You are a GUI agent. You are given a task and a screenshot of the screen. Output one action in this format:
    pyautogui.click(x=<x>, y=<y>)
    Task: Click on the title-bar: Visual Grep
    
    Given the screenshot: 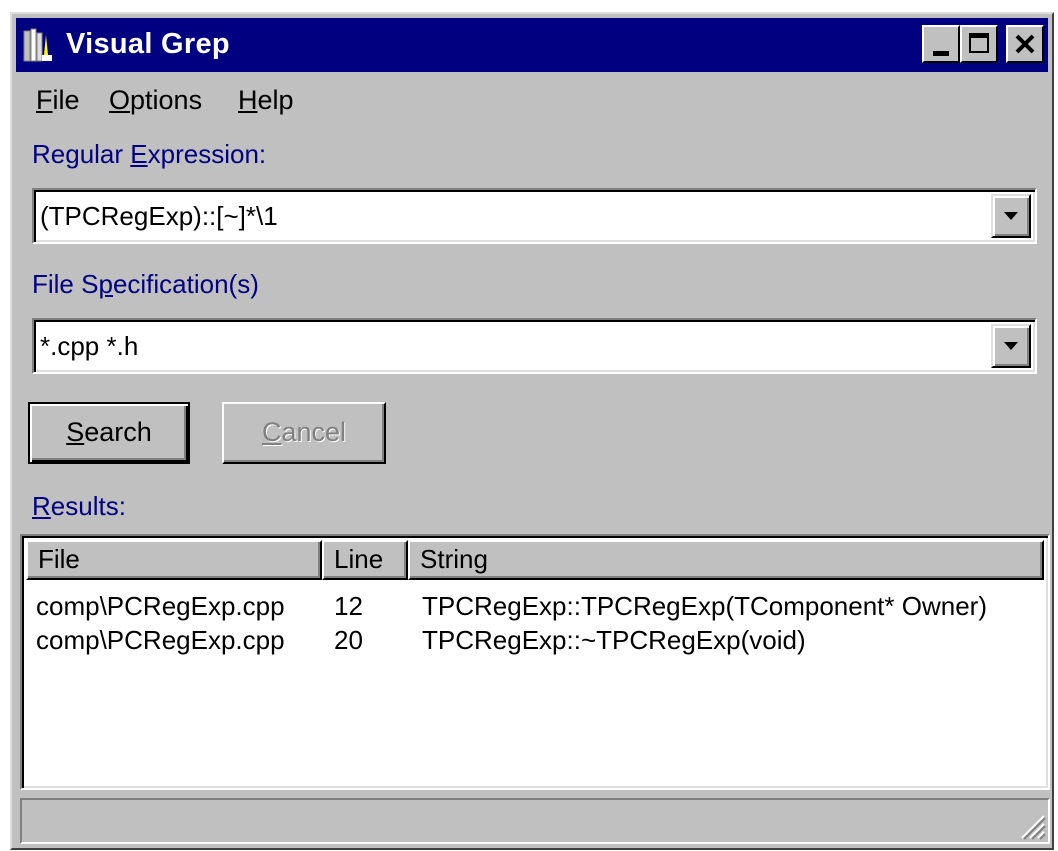 What is the action you would take?
    pyautogui.click(x=532, y=45)
    